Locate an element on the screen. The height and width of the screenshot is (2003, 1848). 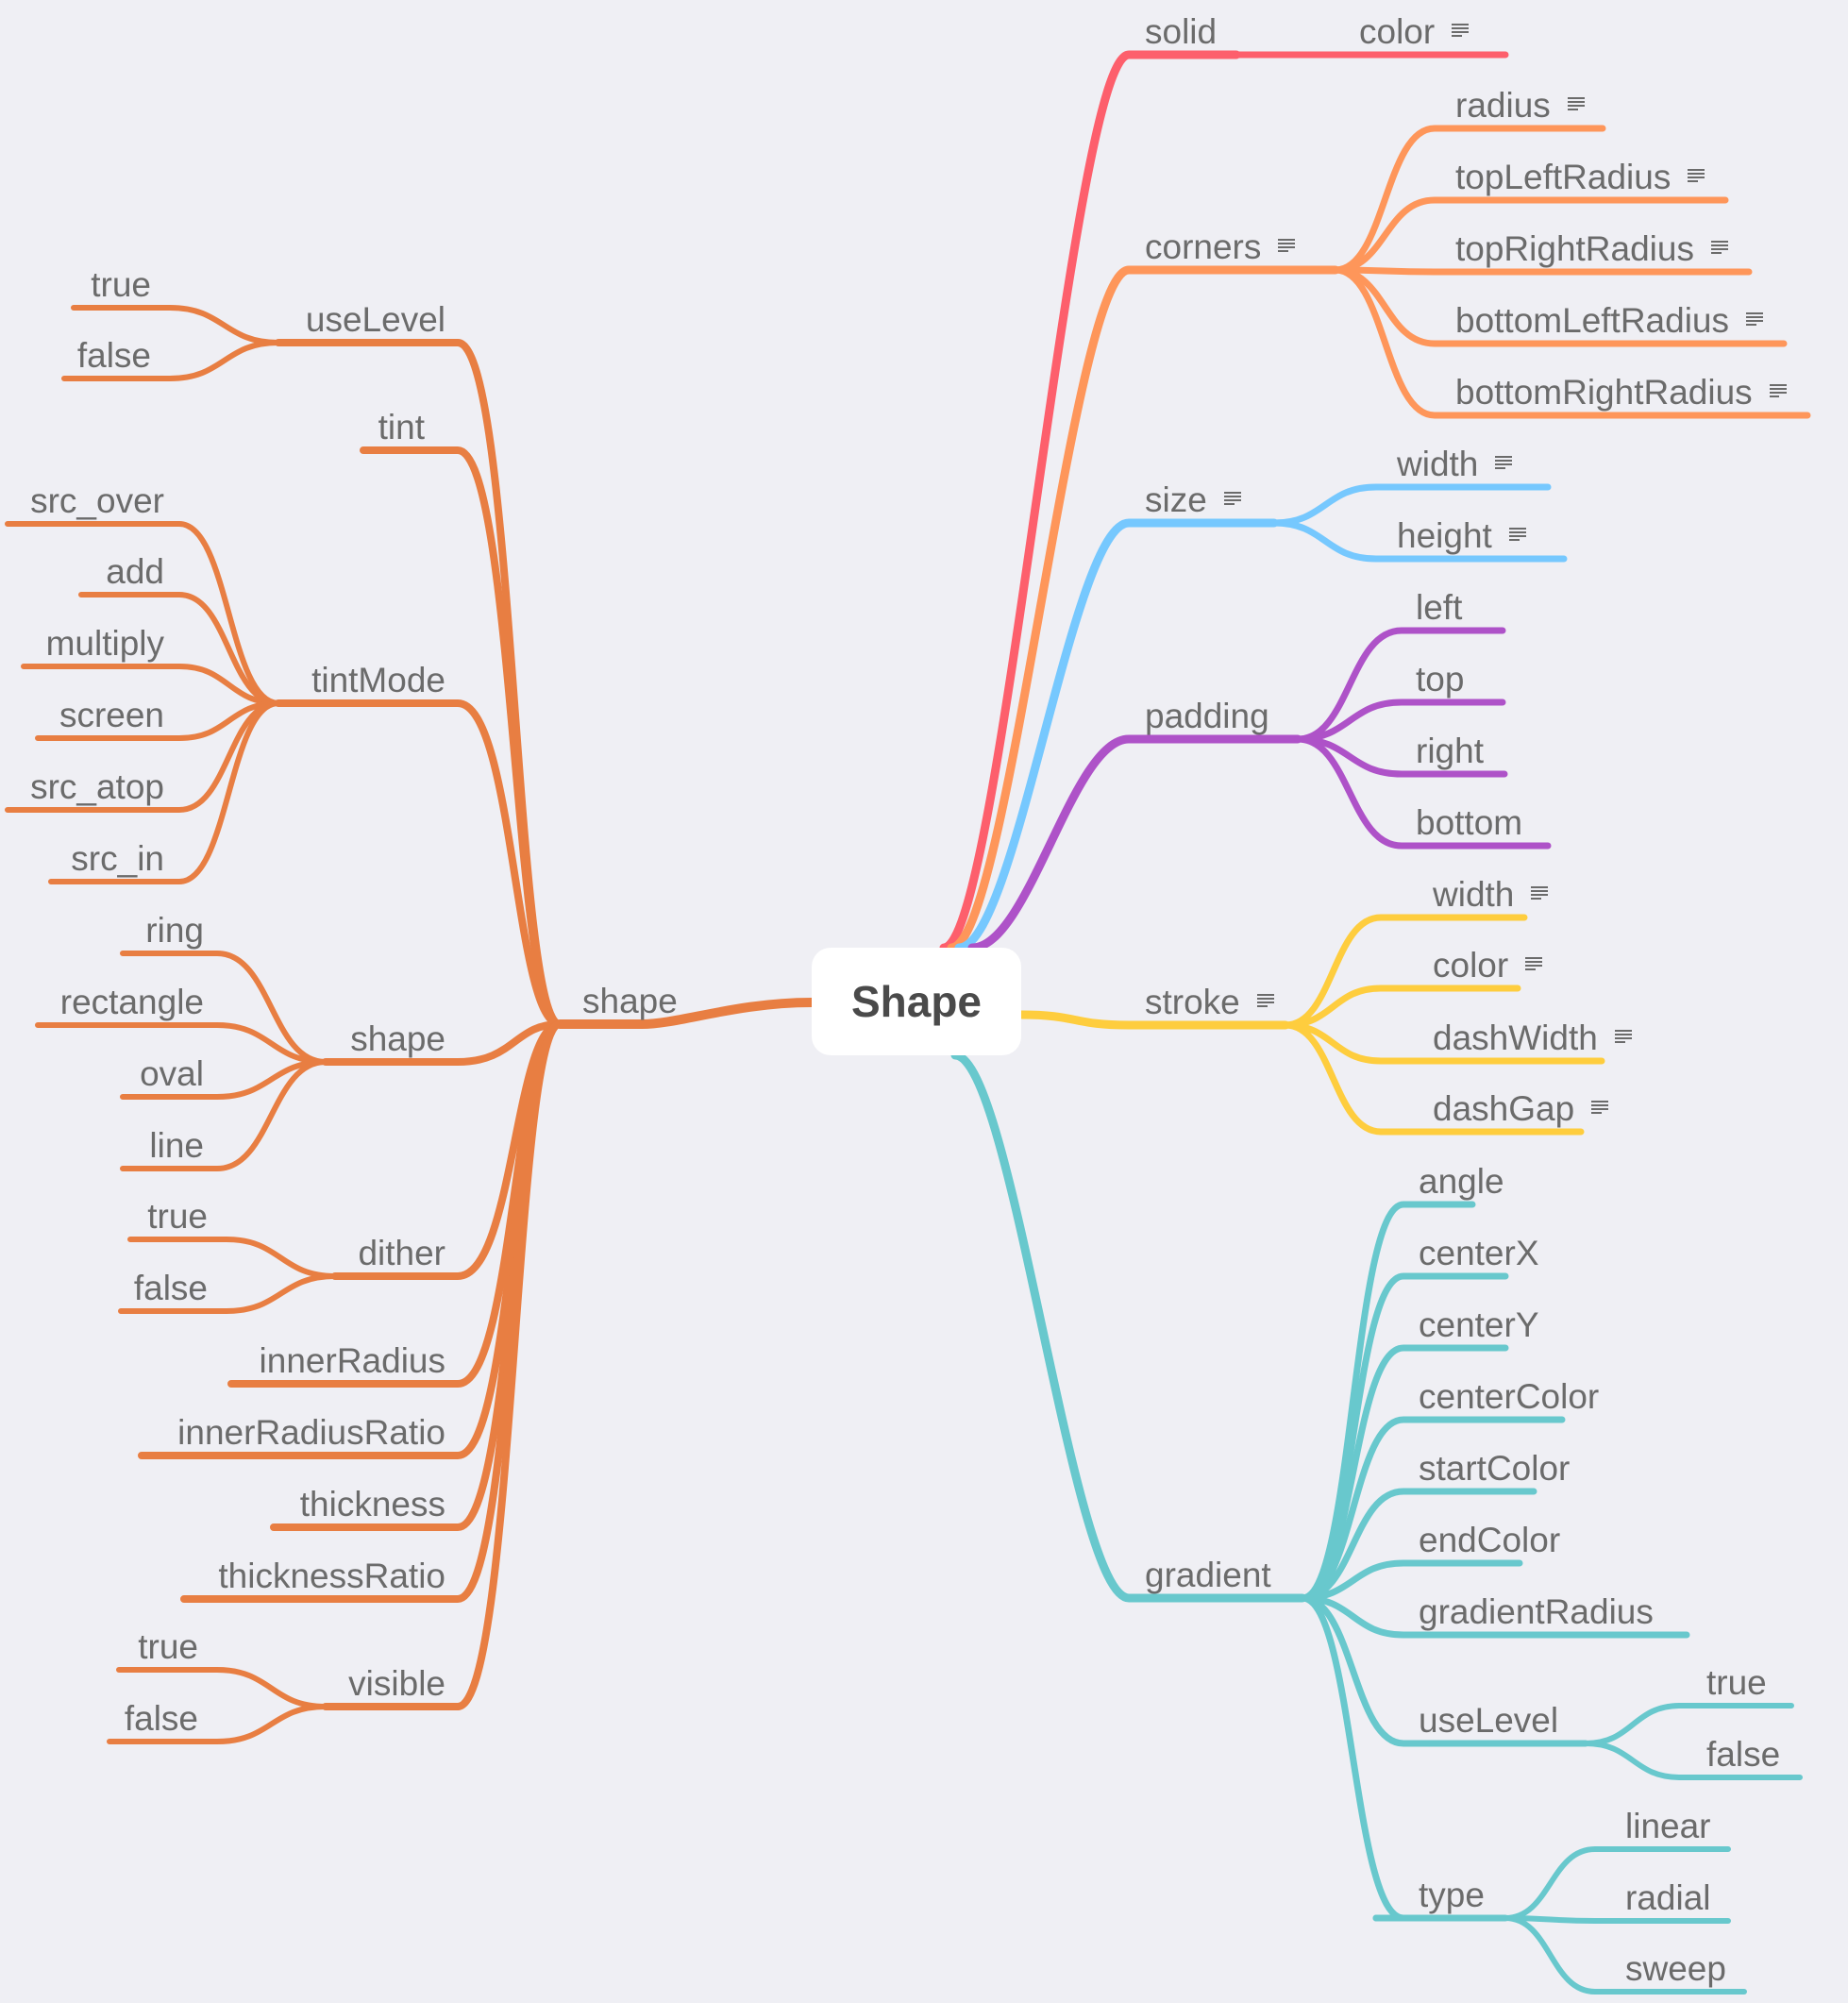
node-screen: screen is located at coordinates (111, 715).